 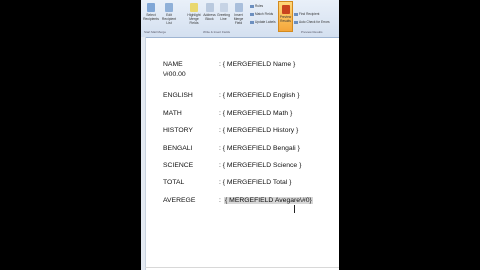 I want to click on match-fields-button: Match Fields, so click(x=261, y=14).